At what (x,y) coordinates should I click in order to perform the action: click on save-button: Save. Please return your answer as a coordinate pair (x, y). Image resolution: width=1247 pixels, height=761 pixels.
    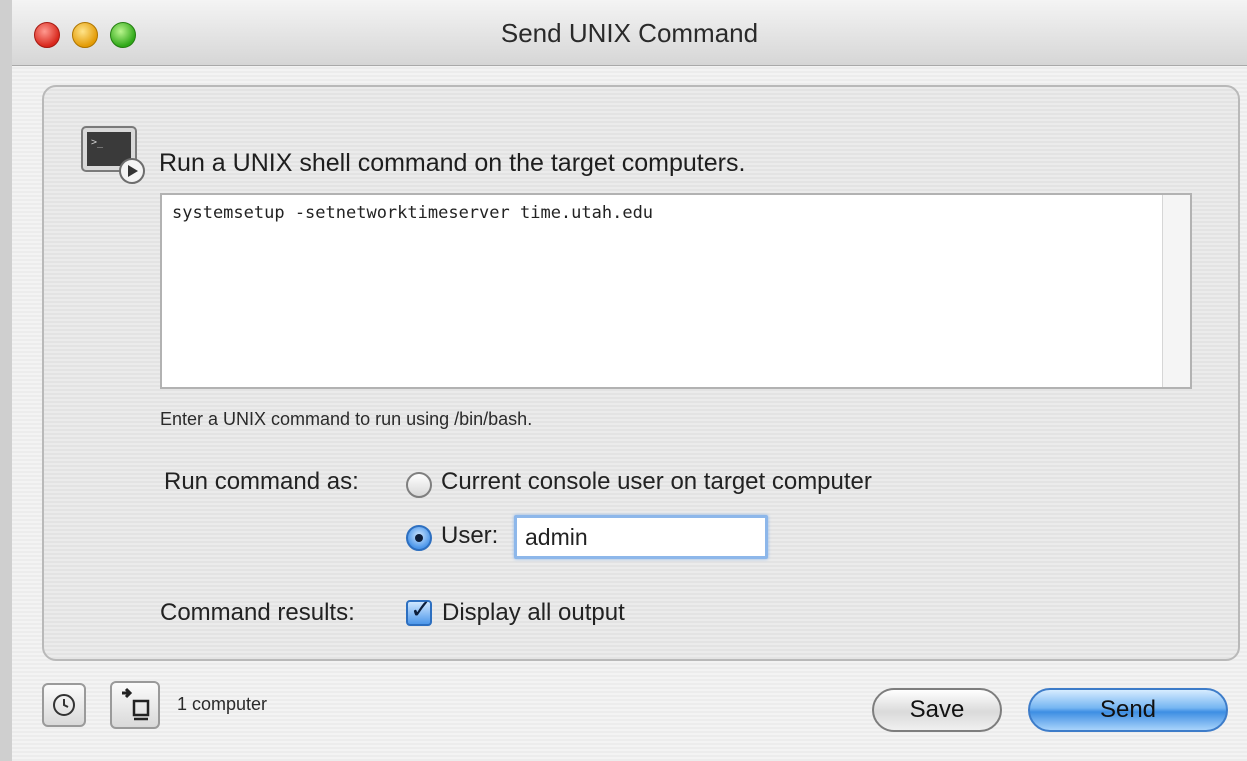
    Looking at the image, I should click on (937, 710).